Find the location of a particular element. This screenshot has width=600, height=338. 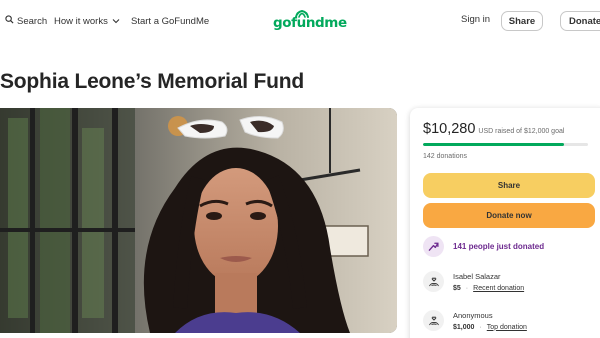

donor-row: Isabel Salazar $5 · Recent donation is located at coordinates (473, 281).